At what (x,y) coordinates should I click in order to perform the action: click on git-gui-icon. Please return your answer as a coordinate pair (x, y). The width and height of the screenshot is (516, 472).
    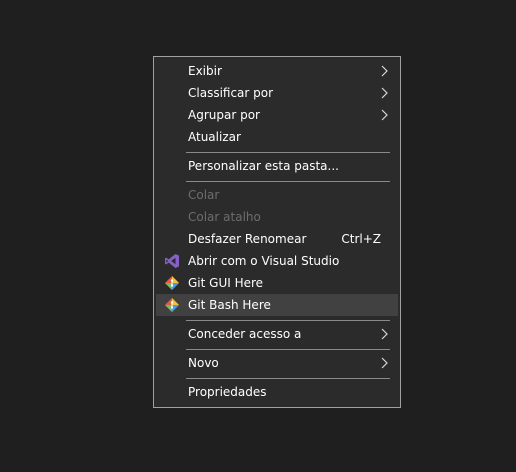
    Looking at the image, I should click on (172, 283).